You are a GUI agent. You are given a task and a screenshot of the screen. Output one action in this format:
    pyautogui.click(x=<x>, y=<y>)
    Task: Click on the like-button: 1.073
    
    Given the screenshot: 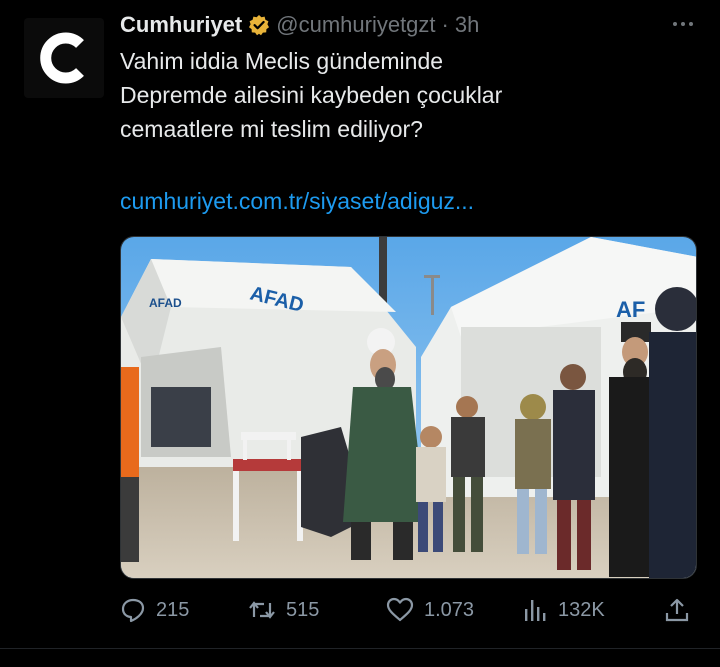 What is the action you would take?
    pyautogui.click(x=430, y=610)
    